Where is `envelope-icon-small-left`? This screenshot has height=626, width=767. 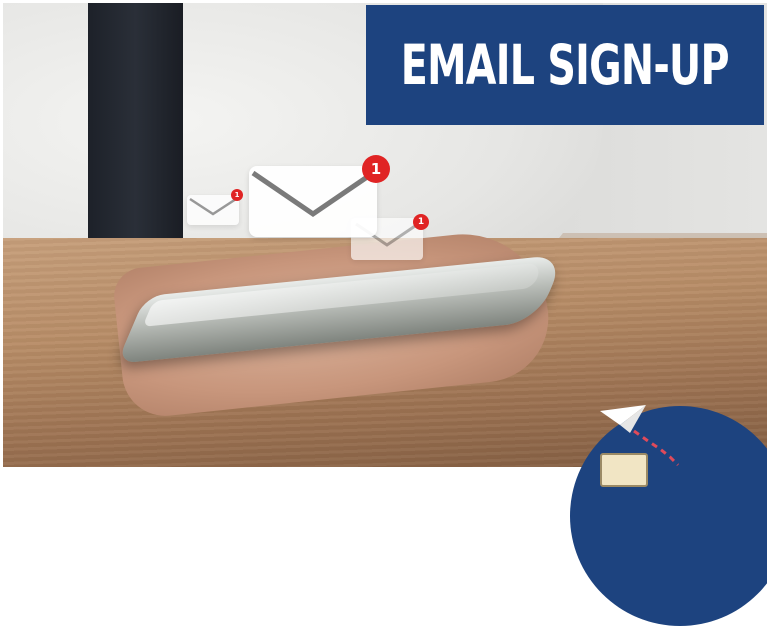
envelope-icon-small-left is located at coordinates (213, 210).